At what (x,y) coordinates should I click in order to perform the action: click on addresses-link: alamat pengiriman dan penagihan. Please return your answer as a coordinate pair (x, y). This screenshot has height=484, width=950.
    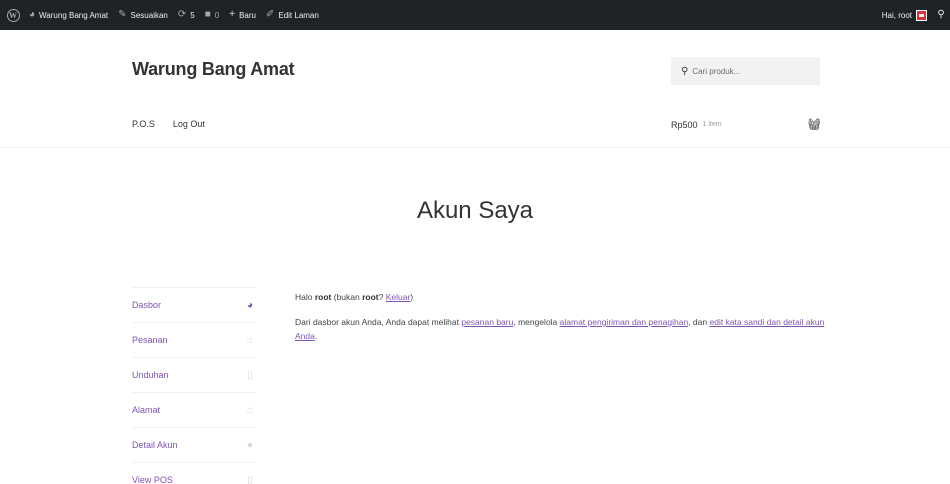
    Looking at the image, I should click on (624, 322).